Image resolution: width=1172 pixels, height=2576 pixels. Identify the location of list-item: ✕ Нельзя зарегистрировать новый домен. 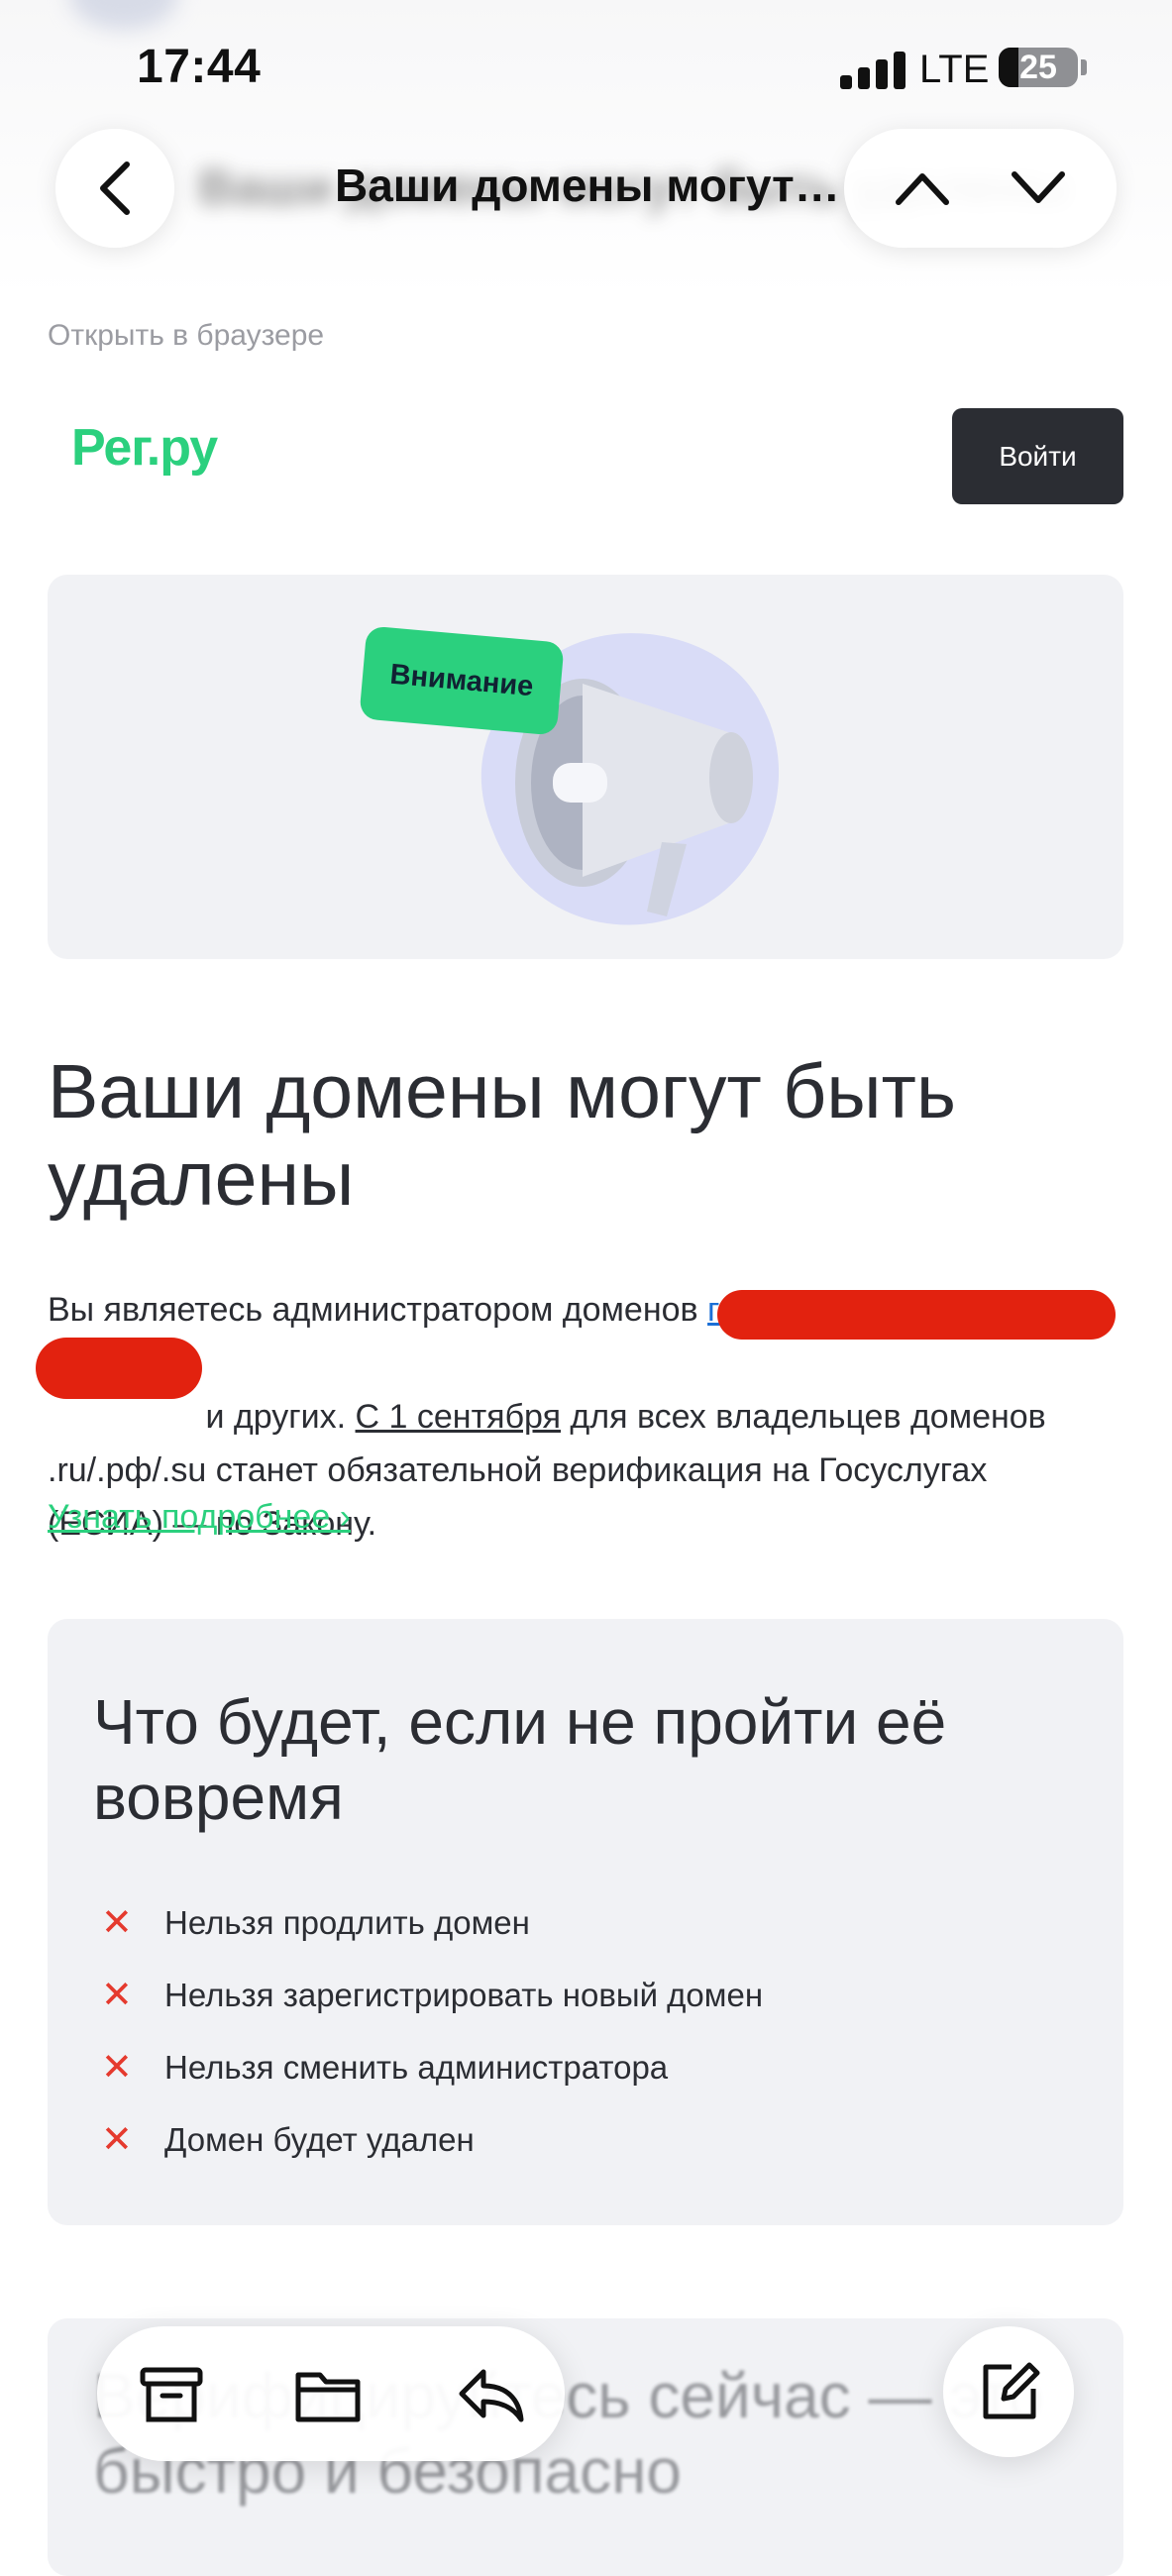
(432, 1995).